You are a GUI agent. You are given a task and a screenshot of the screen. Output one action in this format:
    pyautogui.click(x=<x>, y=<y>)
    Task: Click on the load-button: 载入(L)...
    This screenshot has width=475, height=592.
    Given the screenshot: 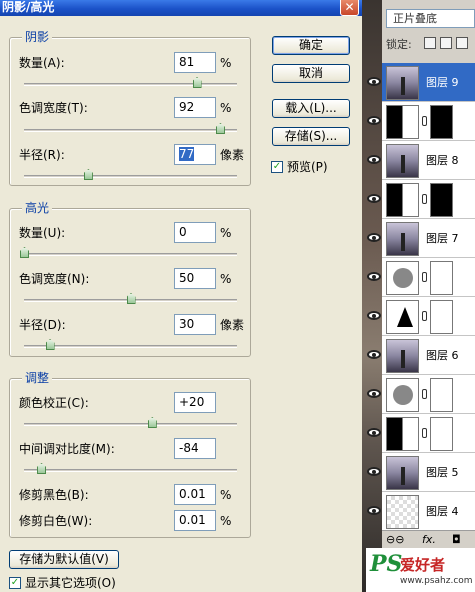 What is the action you would take?
    pyautogui.click(x=311, y=108)
    